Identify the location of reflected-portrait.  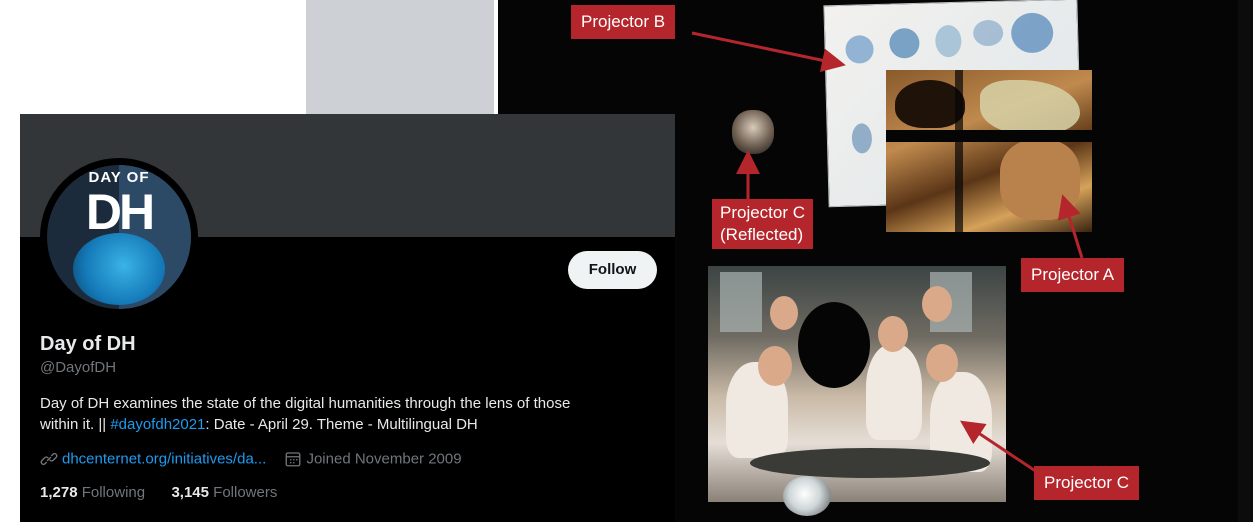
(753, 132).